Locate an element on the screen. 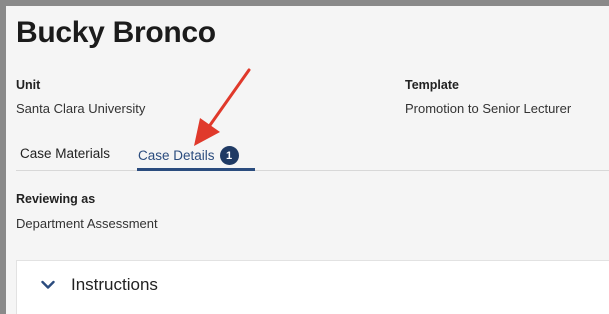 The height and width of the screenshot is (314, 609). tab-case-materials: Case Materials is located at coordinates (65, 153).